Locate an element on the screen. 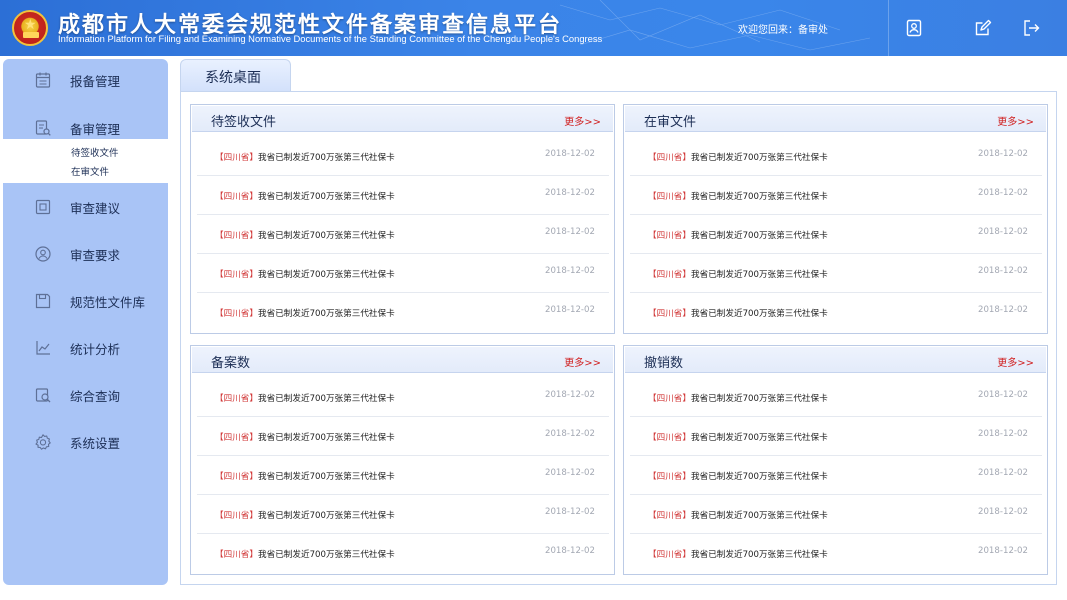 This screenshot has width=1067, height=600. sidebar-item-suggestions: 审查建议 is located at coordinates (85, 206).